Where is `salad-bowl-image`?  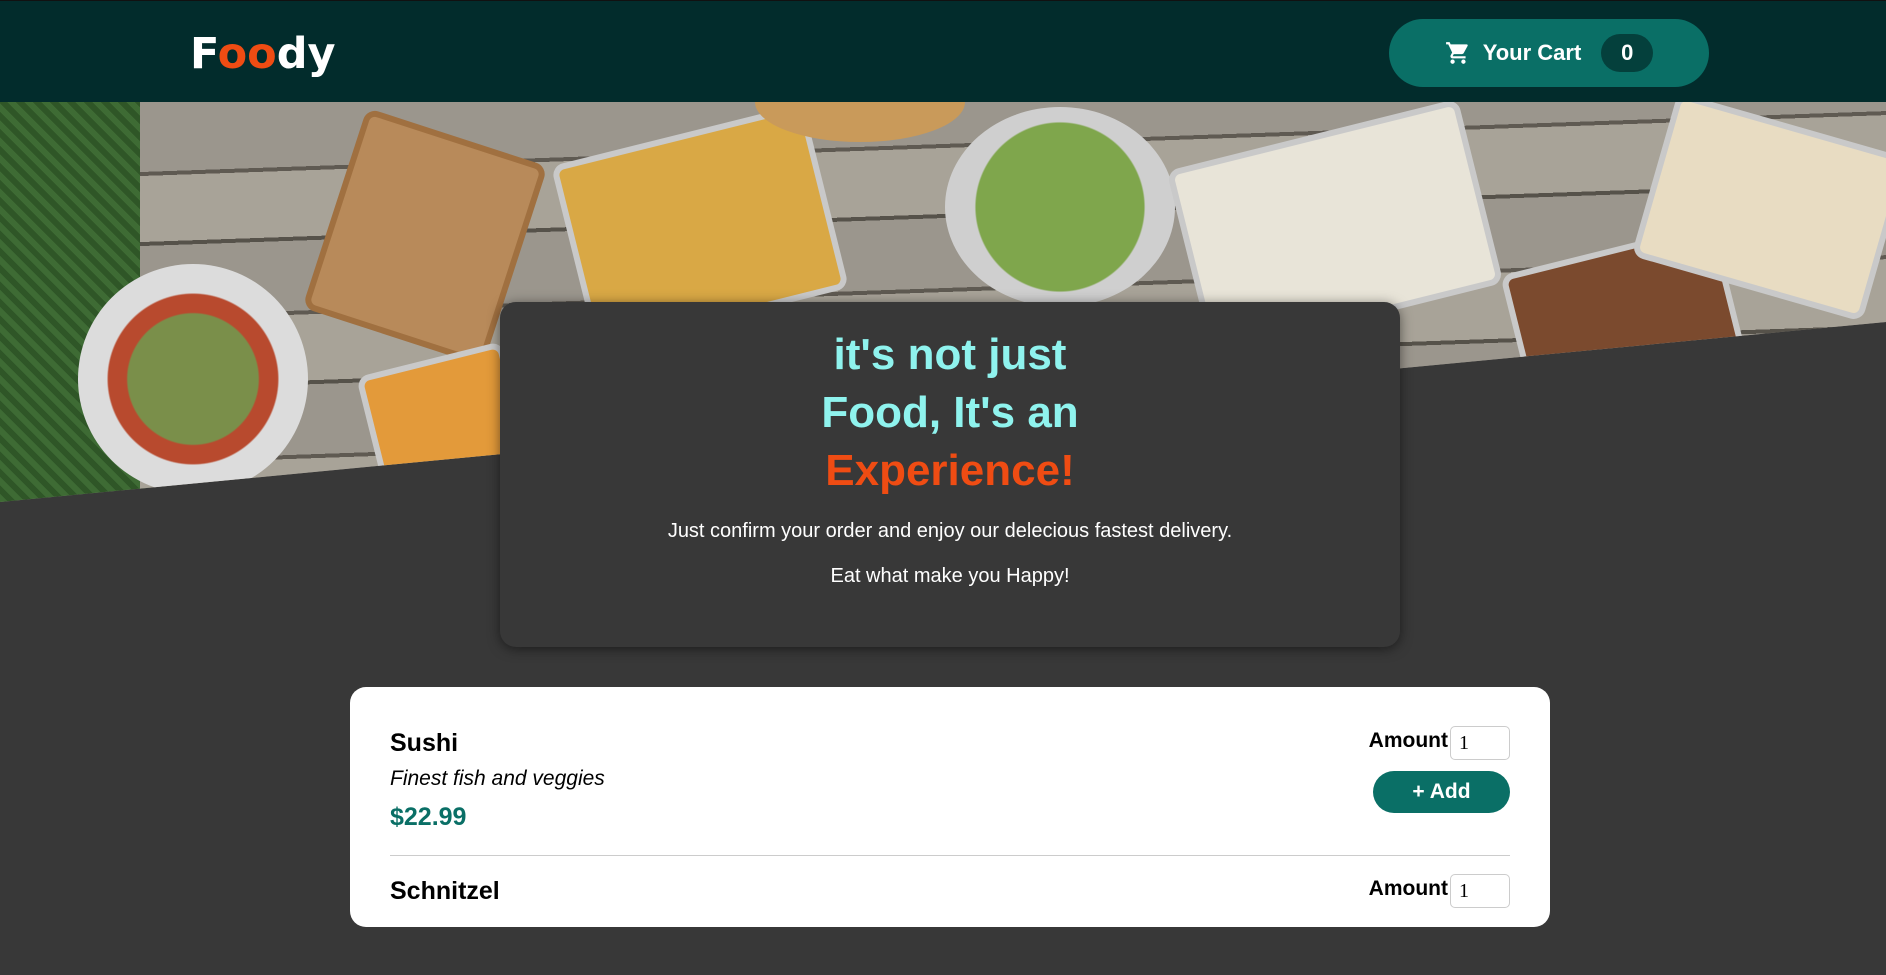
salad-bowl-image is located at coordinates (193, 379).